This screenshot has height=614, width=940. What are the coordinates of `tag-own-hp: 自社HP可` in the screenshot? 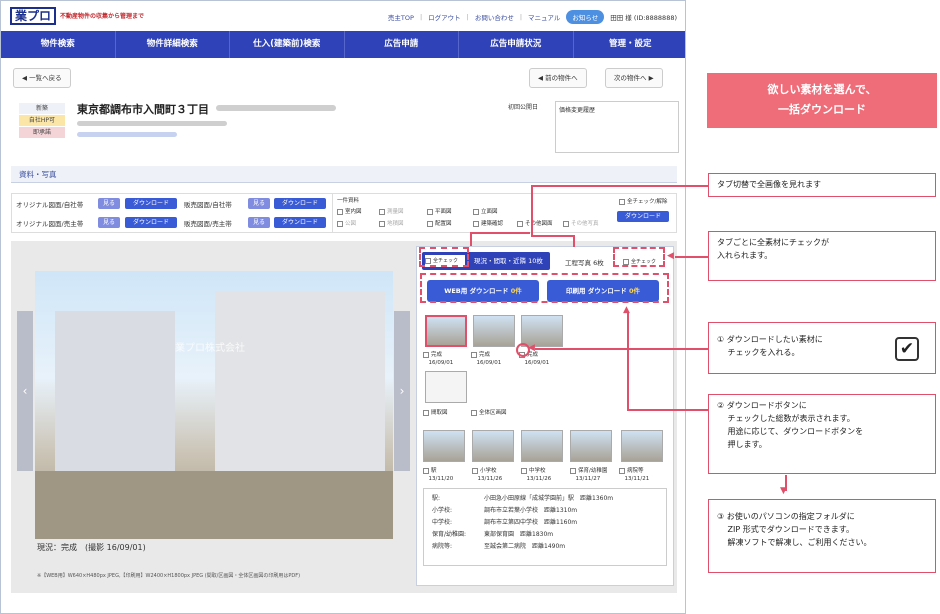 It's located at (42, 120).